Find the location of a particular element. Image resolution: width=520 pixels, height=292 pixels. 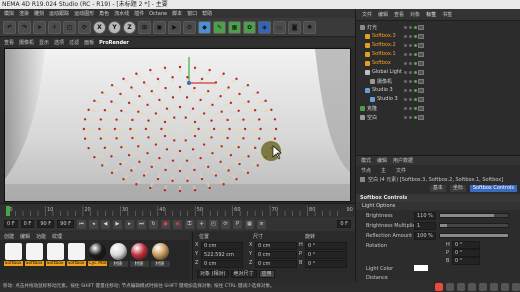

attr-menu-mode: 模式 is located at coordinates (366, 160).